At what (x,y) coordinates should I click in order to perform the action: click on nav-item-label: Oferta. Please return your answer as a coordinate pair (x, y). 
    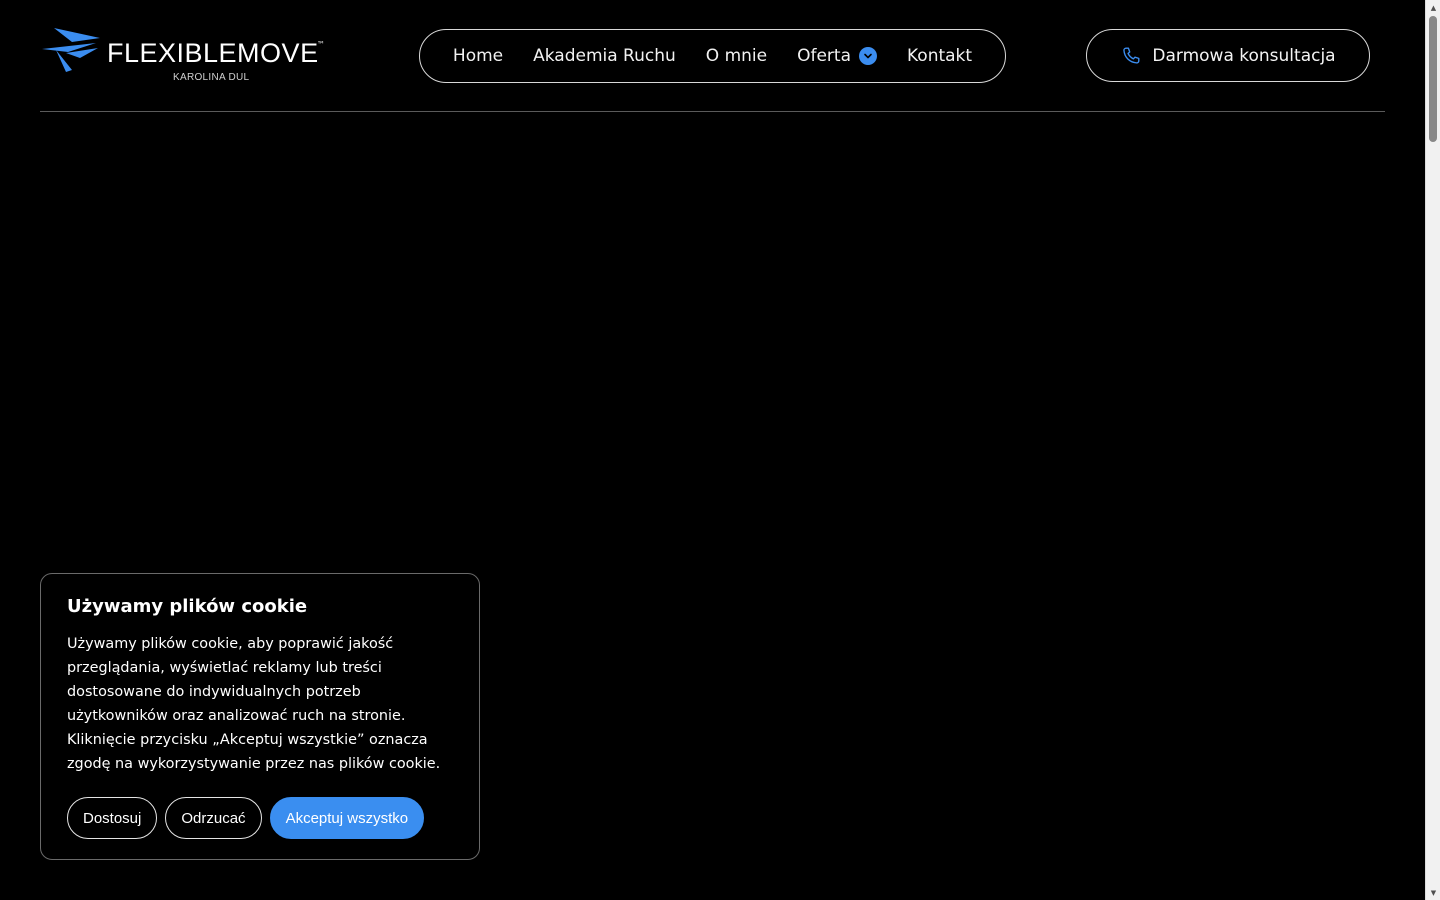
    Looking at the image, I should click on (824, 56).